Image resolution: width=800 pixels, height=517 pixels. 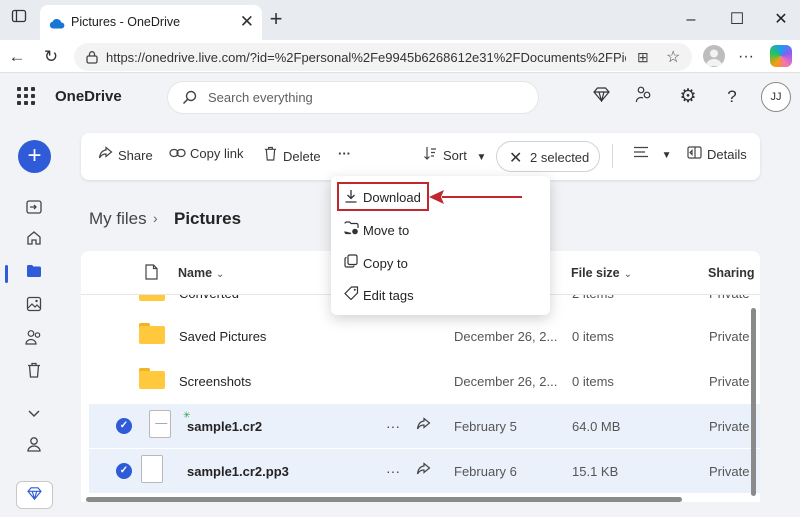 What do you see at coordinates (688, 97) in the screenshot?
I see `settings-gear-icon: ⚙` at bounding box center [688, 97].